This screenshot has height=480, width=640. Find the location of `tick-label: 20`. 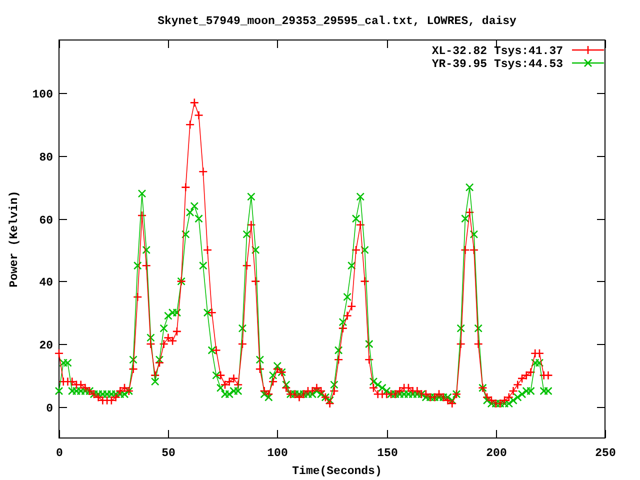

tick-label: 20 is located at coordinates (46, 346).